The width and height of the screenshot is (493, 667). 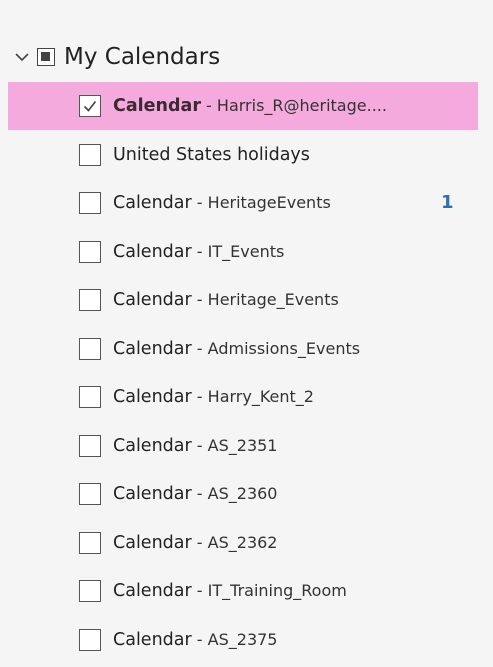 I want to click on calendar-account-name: HeritageEvents, so click(x=269, y=202).